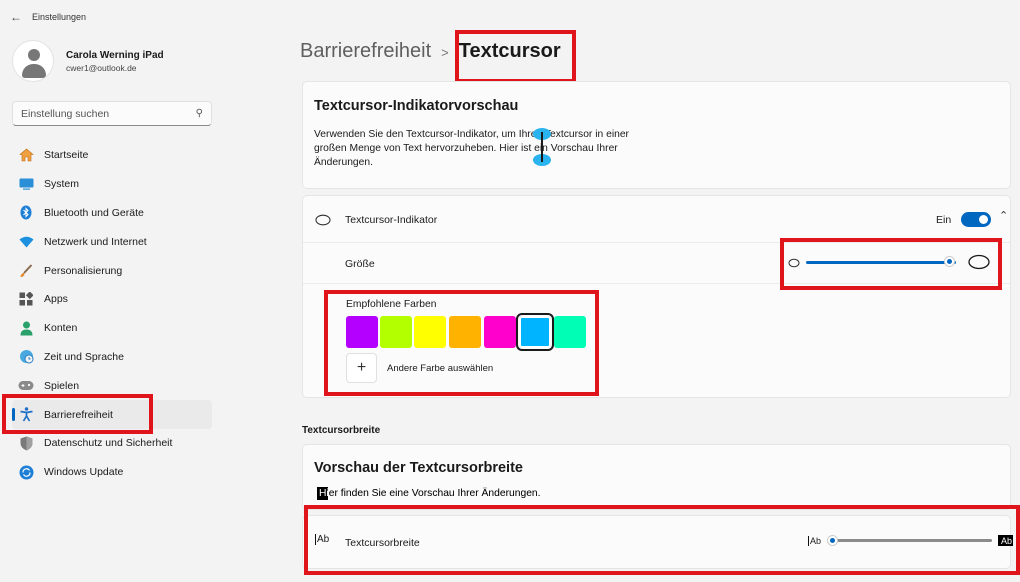 Image resolution: width=1020 pixels, height=582 pixels. What do you see at coordinates (108, 113) in the screenshot?
I see `search-input` at bounding box center [108, 113].